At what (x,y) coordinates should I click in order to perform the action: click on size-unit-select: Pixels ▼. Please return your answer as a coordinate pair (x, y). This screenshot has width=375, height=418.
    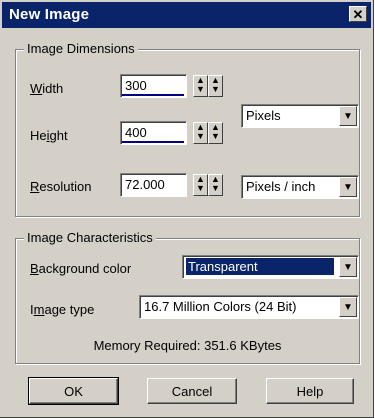
    Looking at the image, I should click on (300, 116).